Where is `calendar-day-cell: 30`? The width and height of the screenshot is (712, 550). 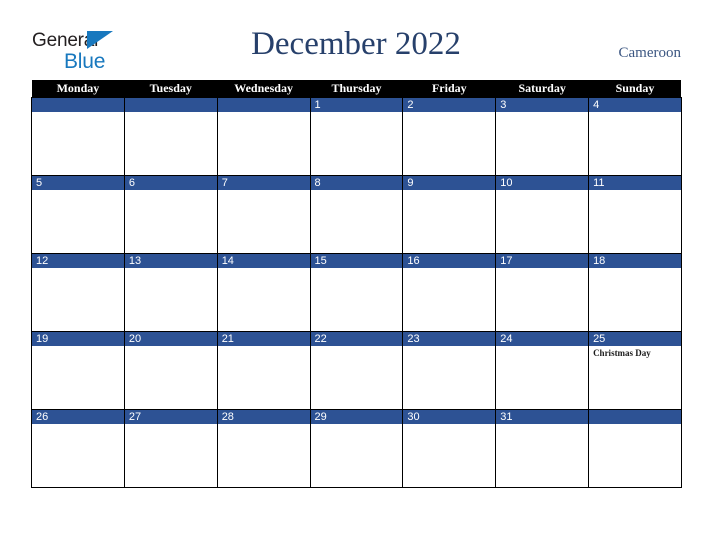 calendar-day-cell: 30 is located at coordinates (449, 448).